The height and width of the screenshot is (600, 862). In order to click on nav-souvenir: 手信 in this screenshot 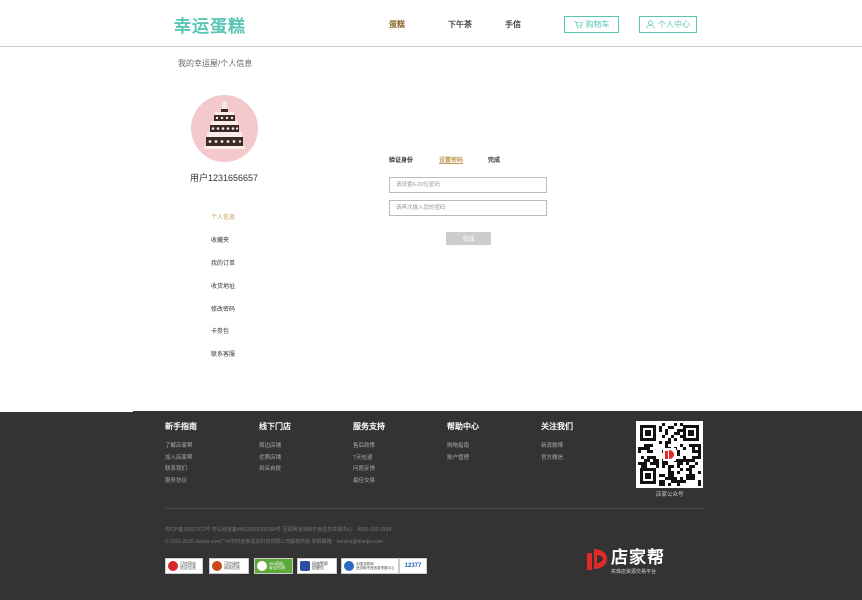, I will do `click(513, 24)`.